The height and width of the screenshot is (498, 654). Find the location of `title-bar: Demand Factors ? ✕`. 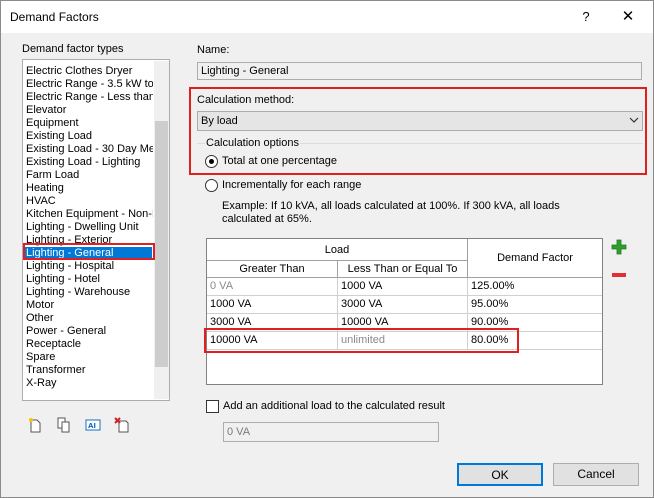

title-bar: Demand Factors ? ✕ is located at coordinates (327, 17).